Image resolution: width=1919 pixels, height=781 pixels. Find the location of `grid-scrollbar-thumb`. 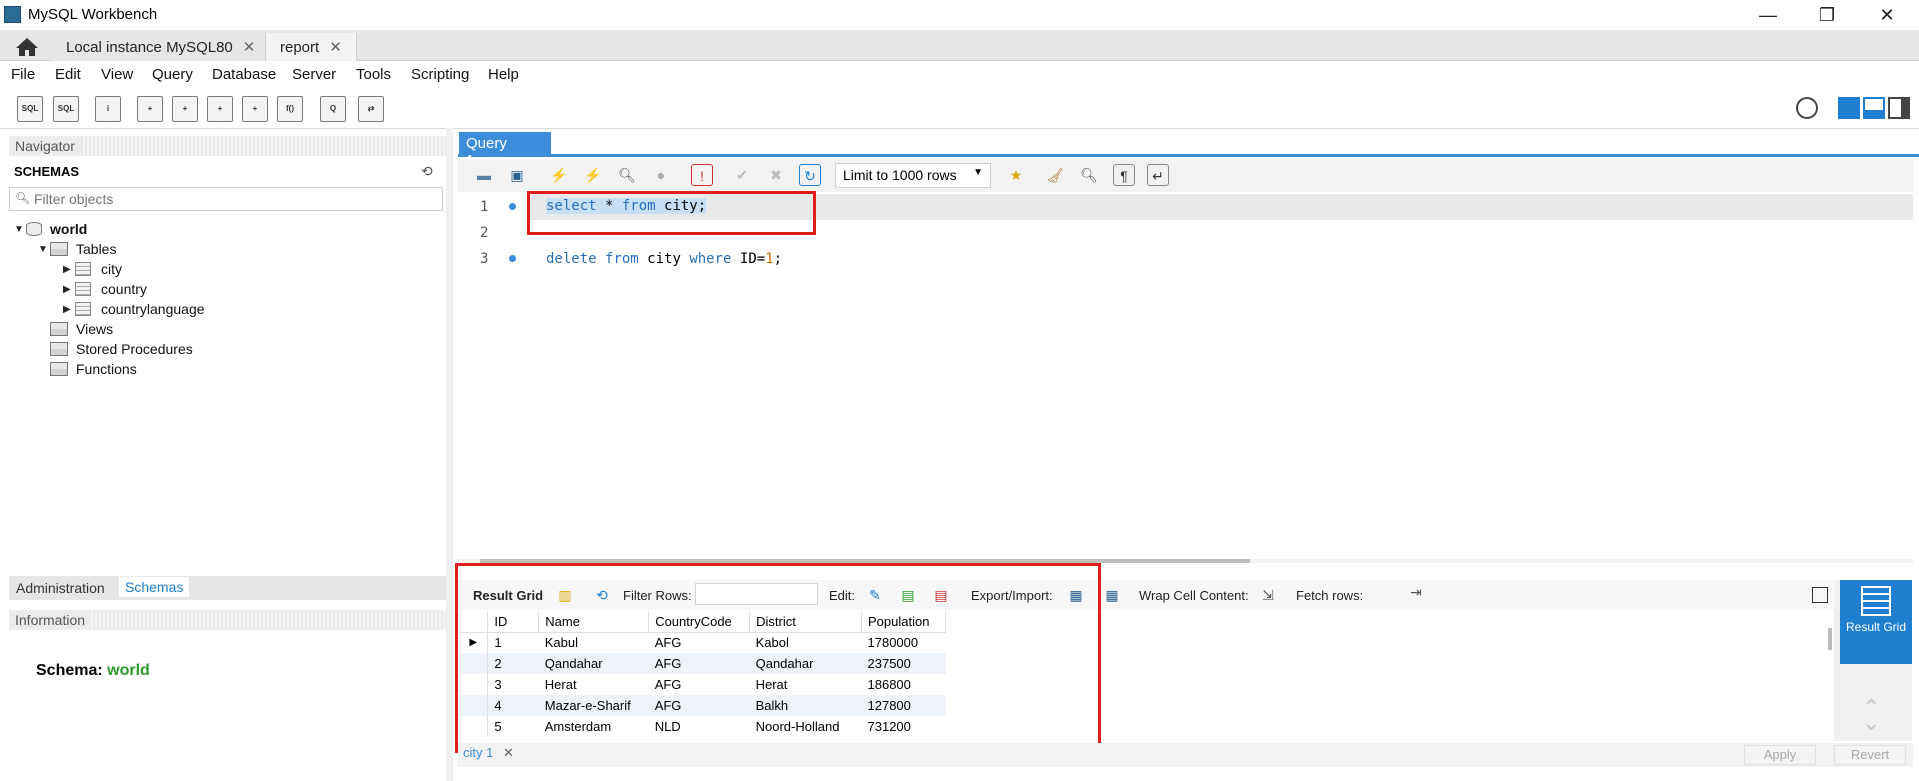

grid-scrollbar-thumb is located at coordinates (1830, 639).